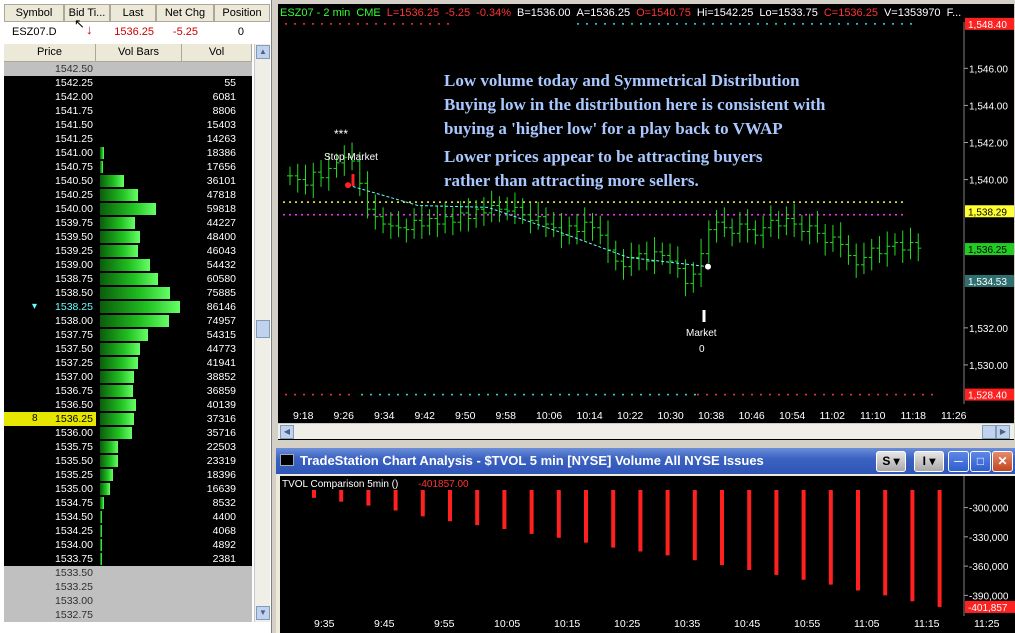  I want to click on ladder-row: 1538.50 75885, so click(128, 293).